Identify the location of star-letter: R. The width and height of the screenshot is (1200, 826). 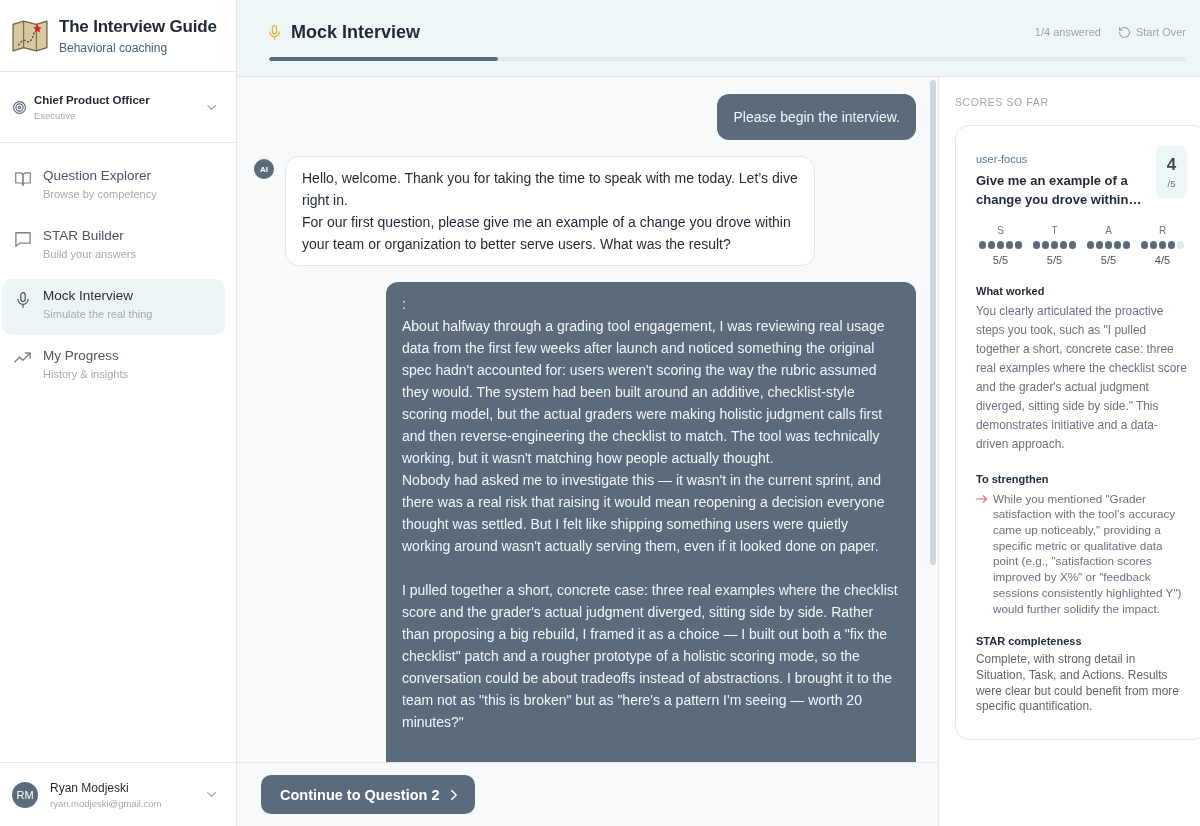
(1162, 230).